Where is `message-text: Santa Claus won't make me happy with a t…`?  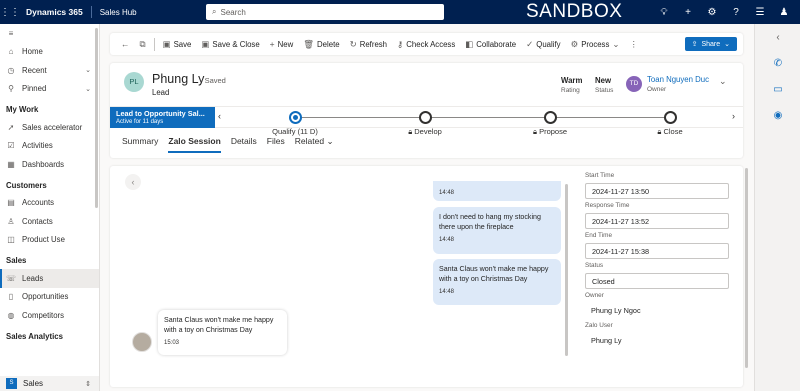
message-text: Santa Claus won't make me happy with a t… is located at coordinates (494, 274).